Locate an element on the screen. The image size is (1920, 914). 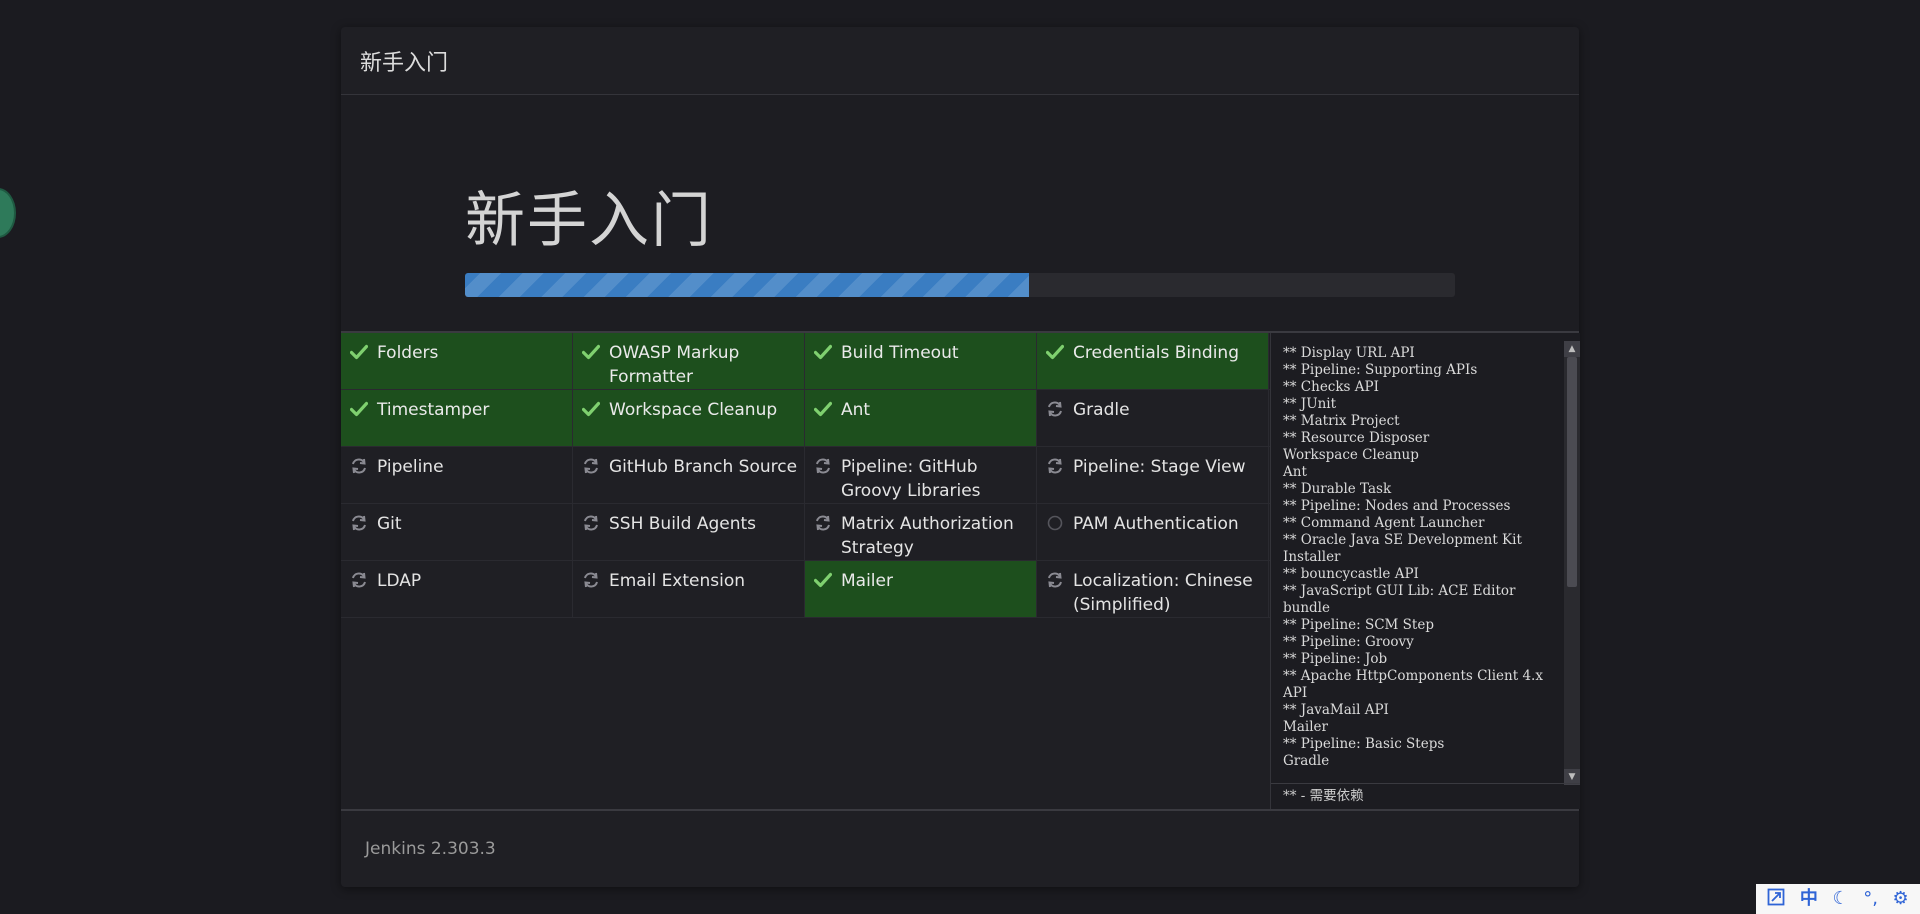
plugin-item: Workspace Cleanup is located at coordinates (689, 418).